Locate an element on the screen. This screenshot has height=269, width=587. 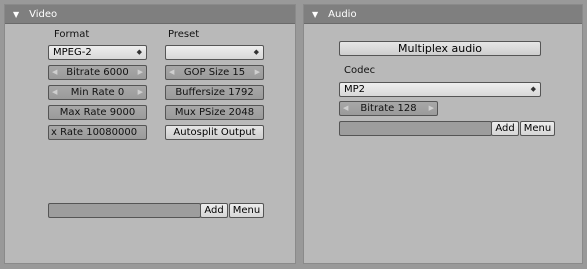
video-menu-button: Menu is located at coordinates (246, 210).